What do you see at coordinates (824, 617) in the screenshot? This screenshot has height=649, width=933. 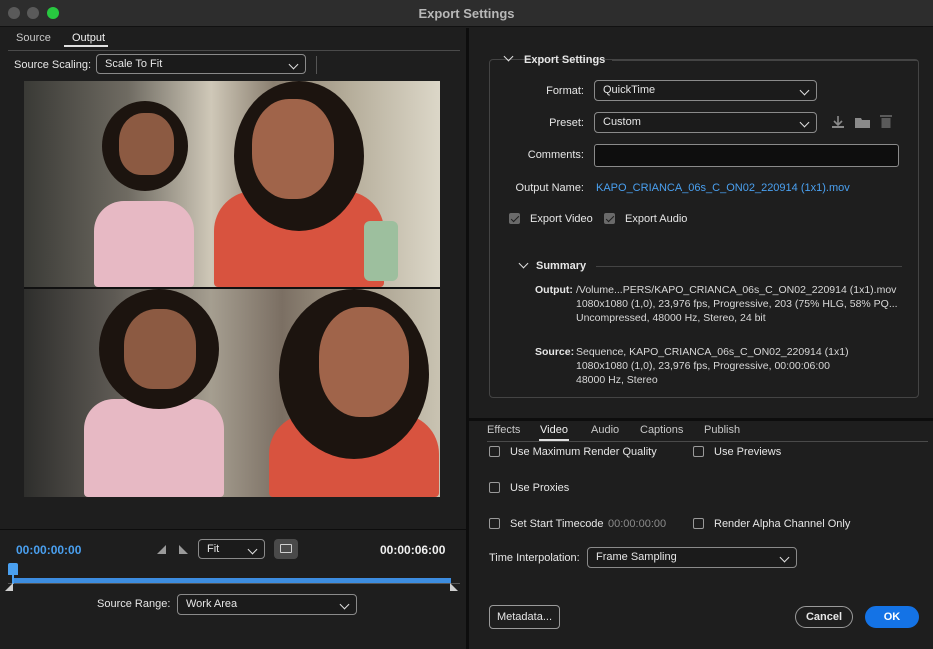 I see `cancel-button: Cancel` at bounding box center [824, 617].